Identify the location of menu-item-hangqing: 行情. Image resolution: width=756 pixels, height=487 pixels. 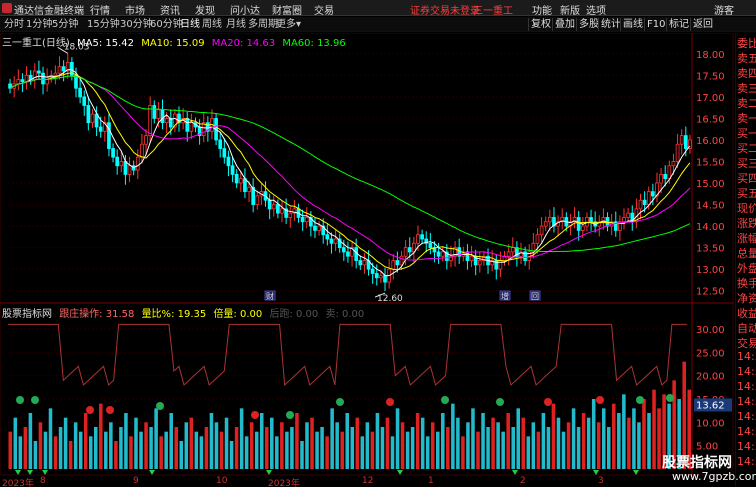
(100, 9).